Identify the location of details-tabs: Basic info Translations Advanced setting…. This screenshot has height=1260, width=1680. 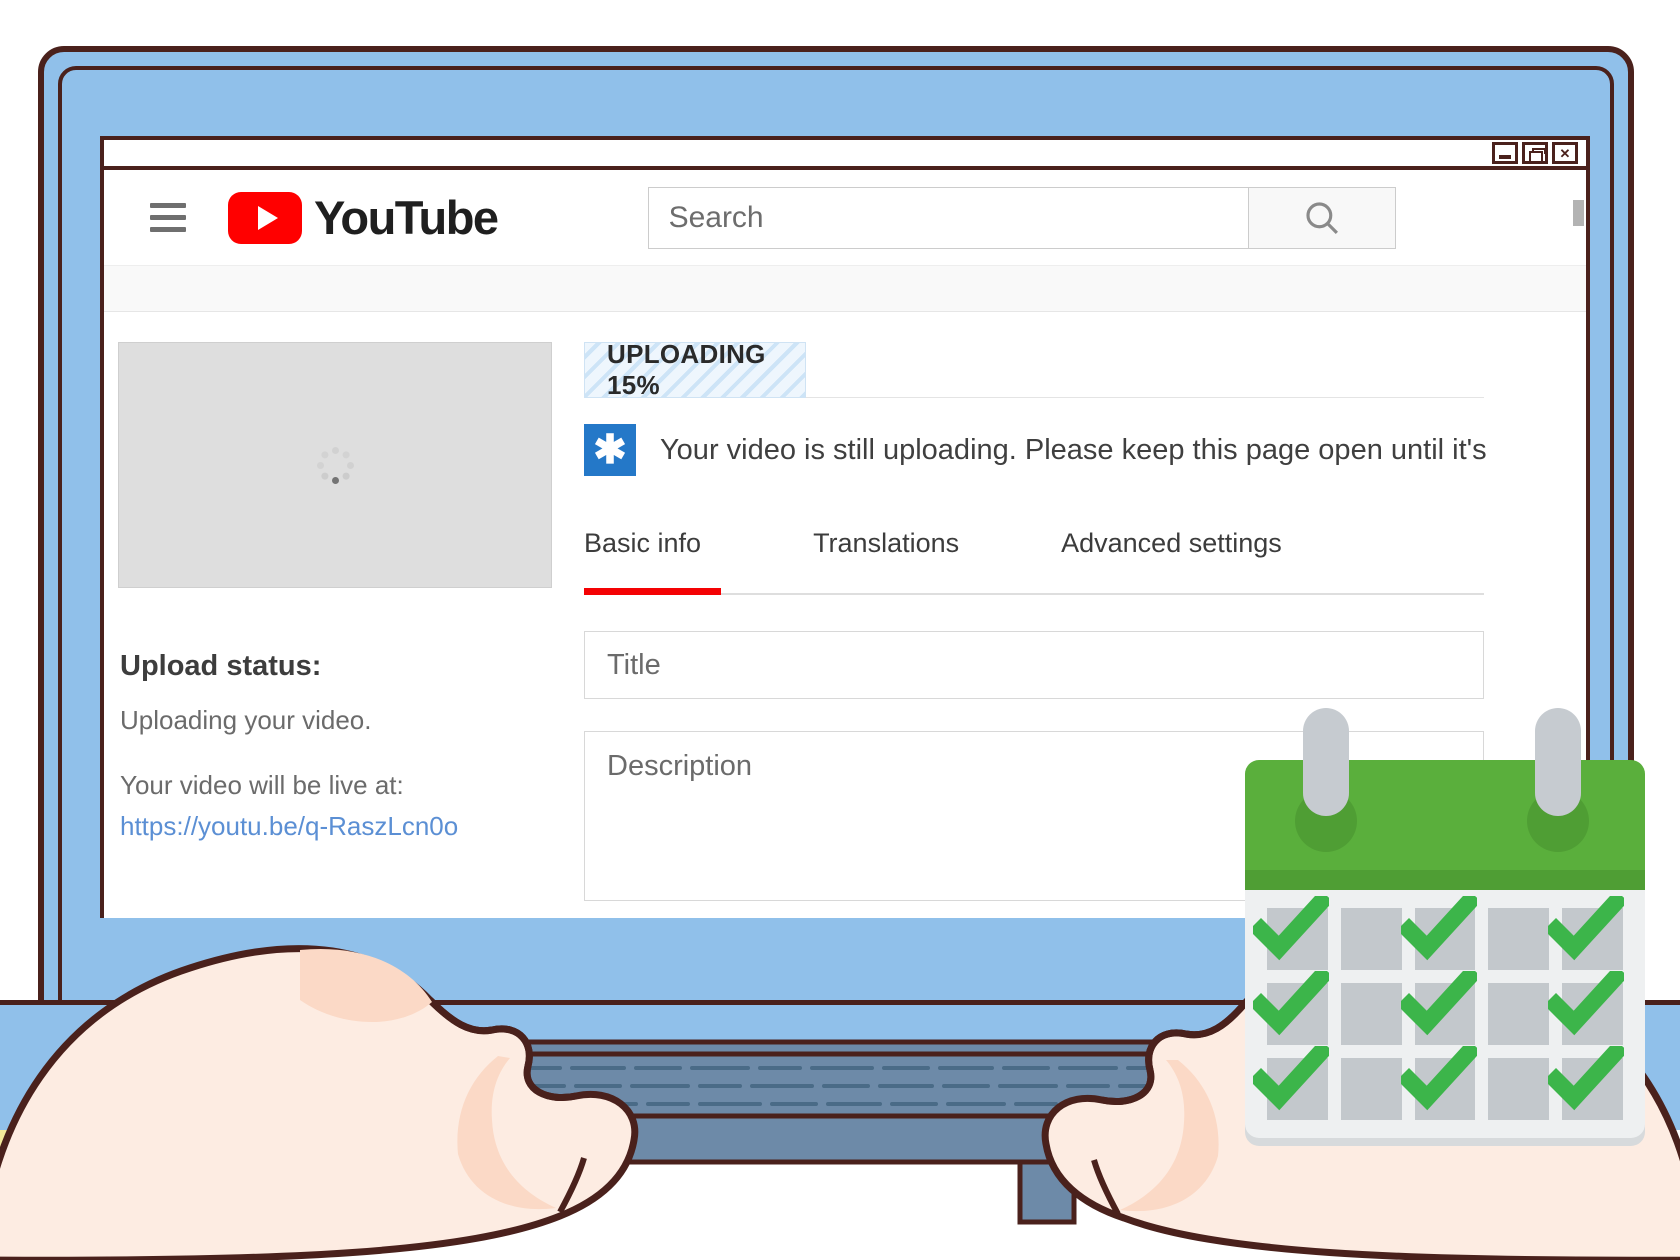
(1085, 543).